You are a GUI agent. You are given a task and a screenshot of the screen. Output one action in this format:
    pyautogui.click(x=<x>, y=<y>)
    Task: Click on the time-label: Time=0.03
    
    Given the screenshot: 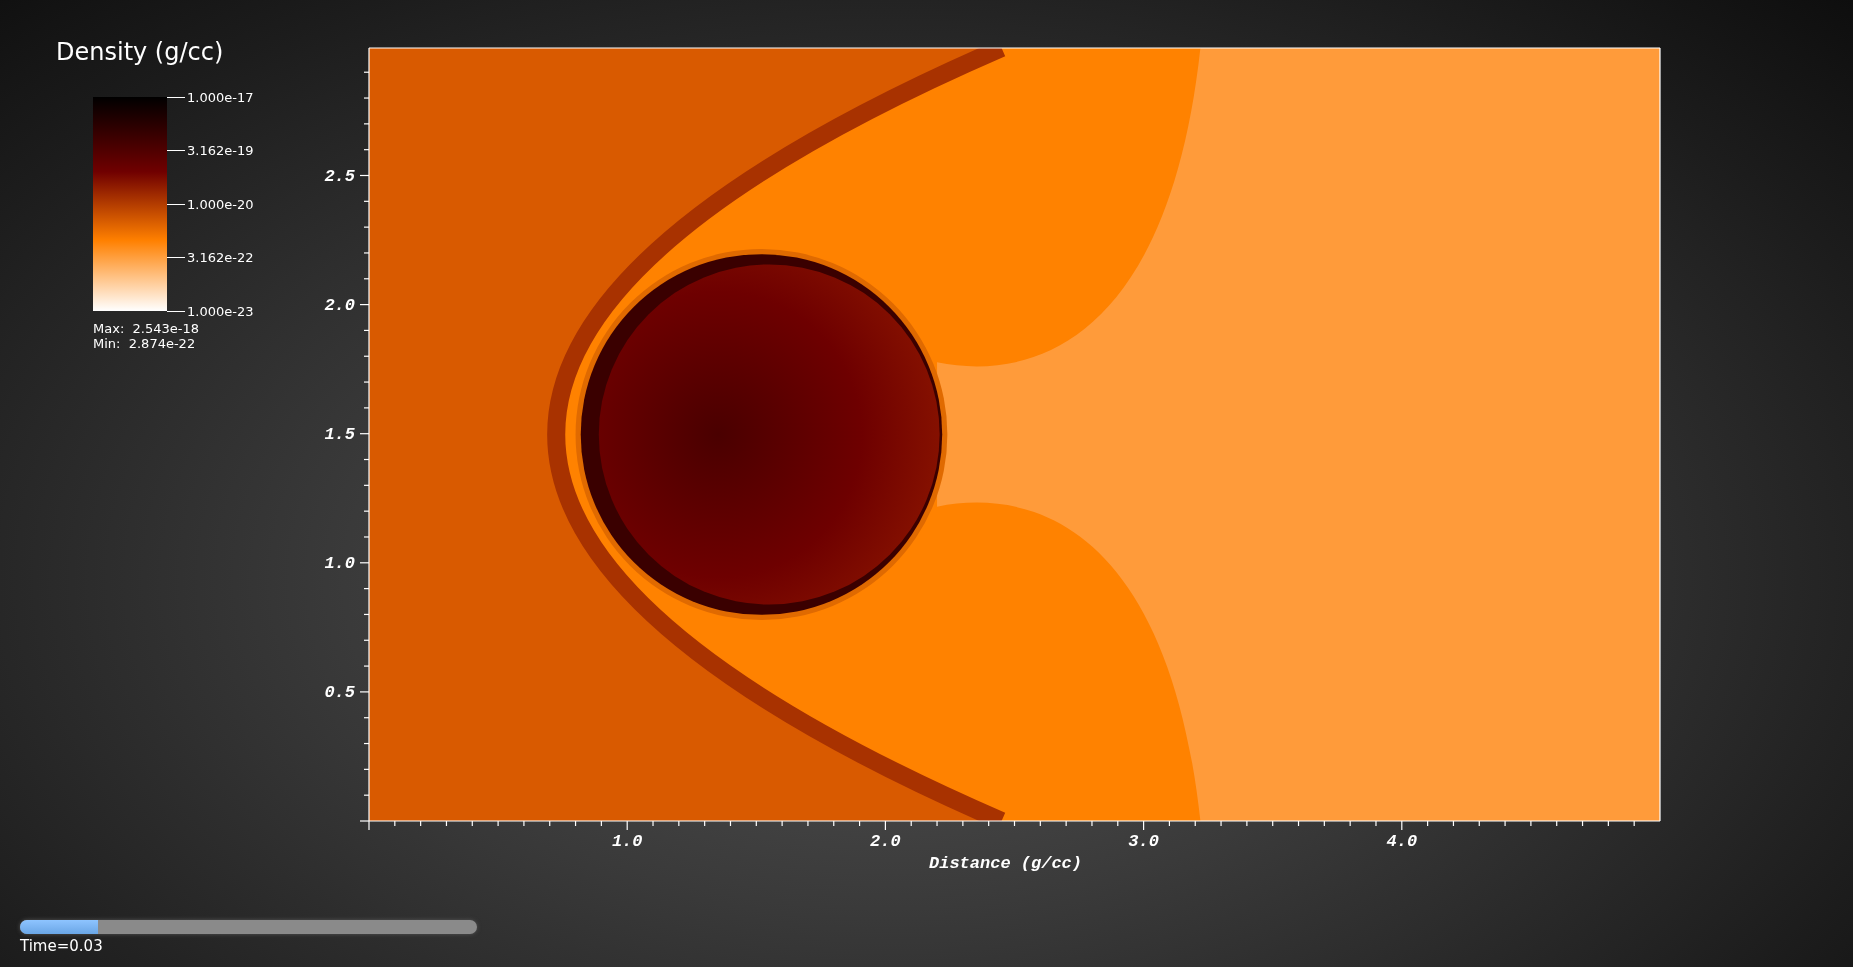 What is the action you would take?
    pyautogui.click(x=62, y=946)
    